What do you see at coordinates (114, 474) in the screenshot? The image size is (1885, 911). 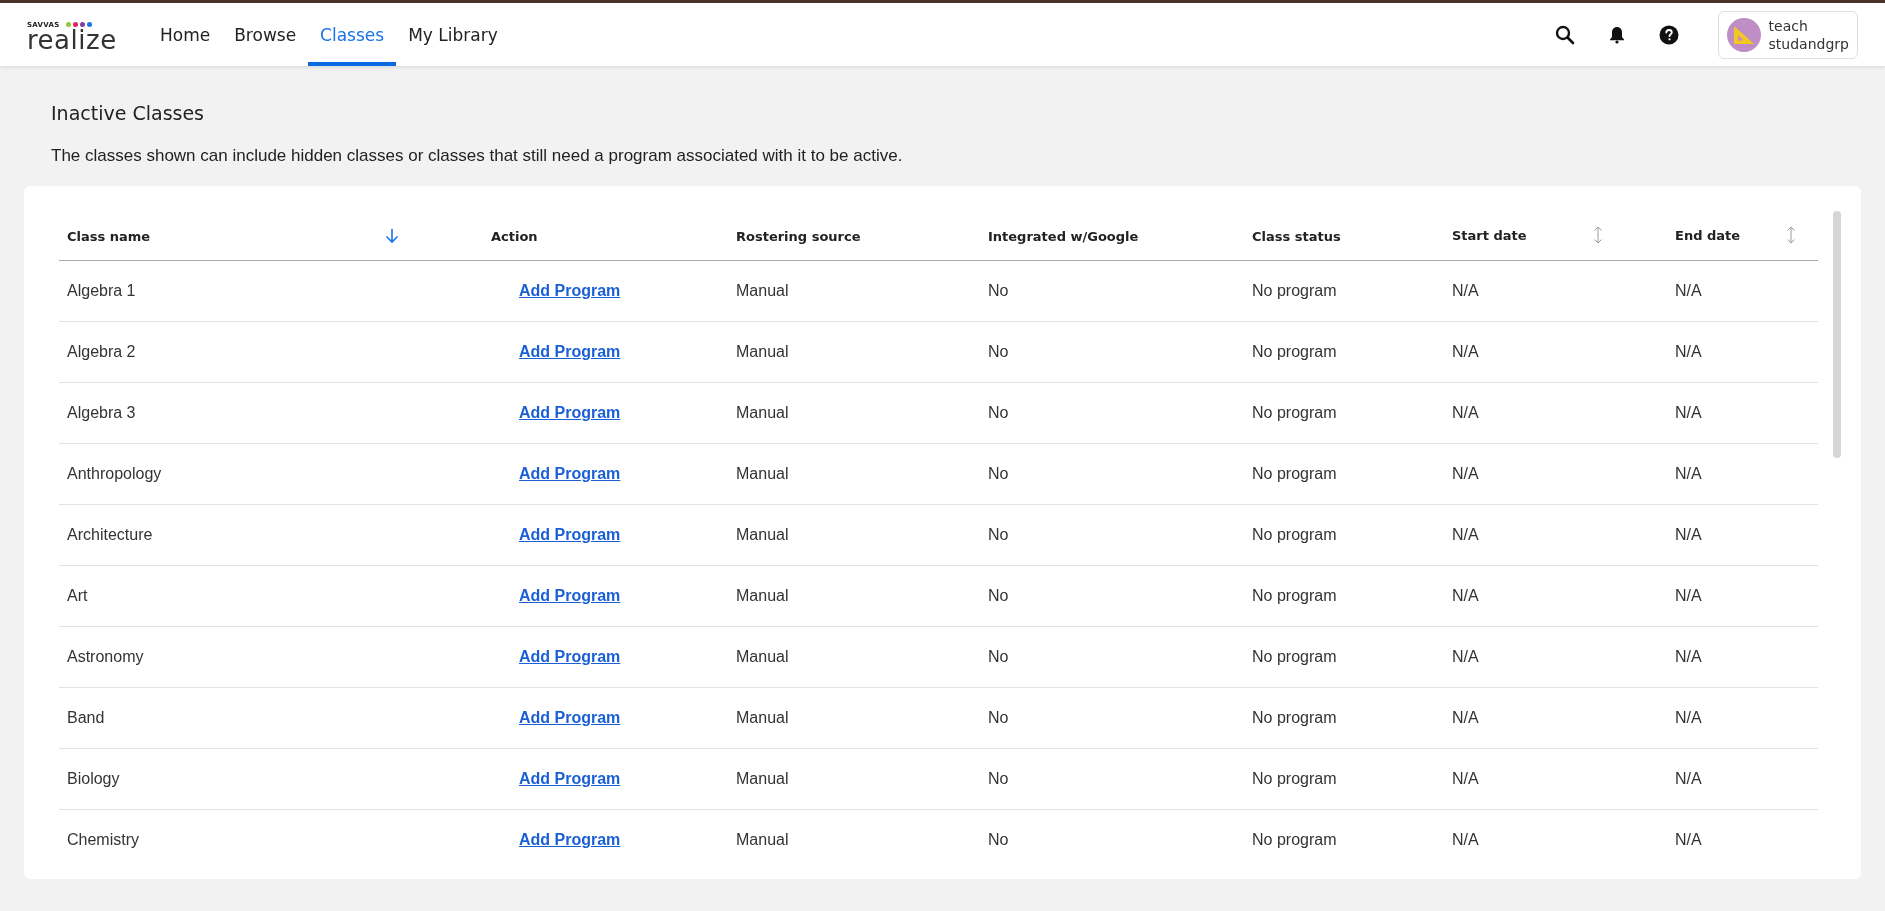 I see `table-cell-text: Anthropology` at bounding box center [114, 474].